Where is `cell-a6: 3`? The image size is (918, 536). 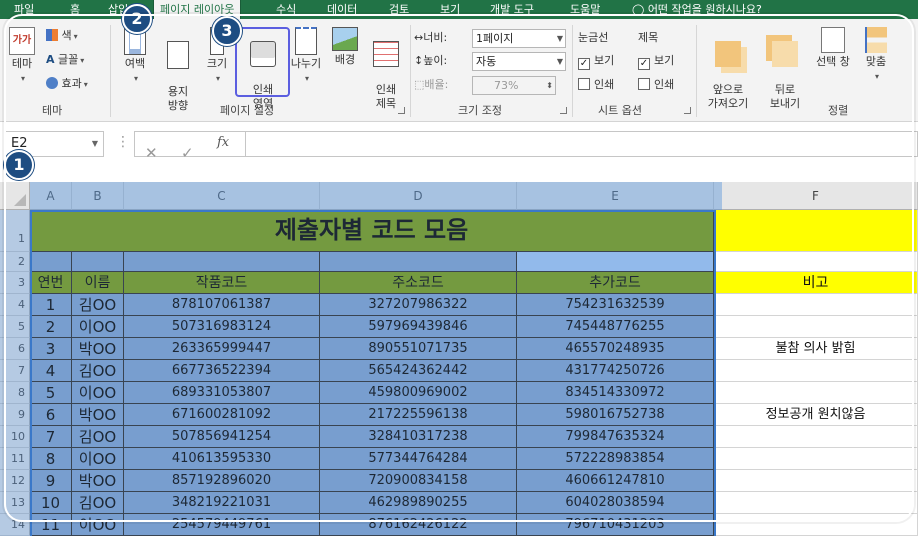
cell-a6: 3 is located at coordinates (51, 349).